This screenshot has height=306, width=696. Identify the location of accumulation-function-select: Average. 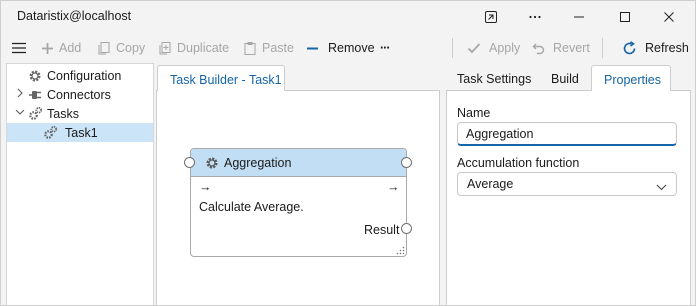
(567, 184).